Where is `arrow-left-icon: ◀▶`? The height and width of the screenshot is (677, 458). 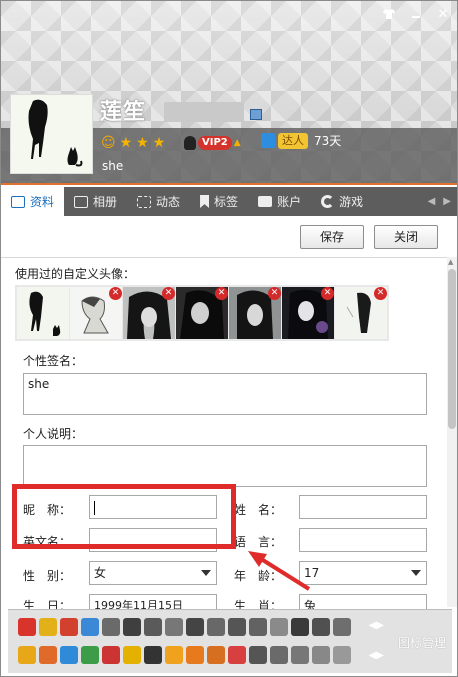
arrow-left-icon: ◀▶ is located at coordinates (376, 625).